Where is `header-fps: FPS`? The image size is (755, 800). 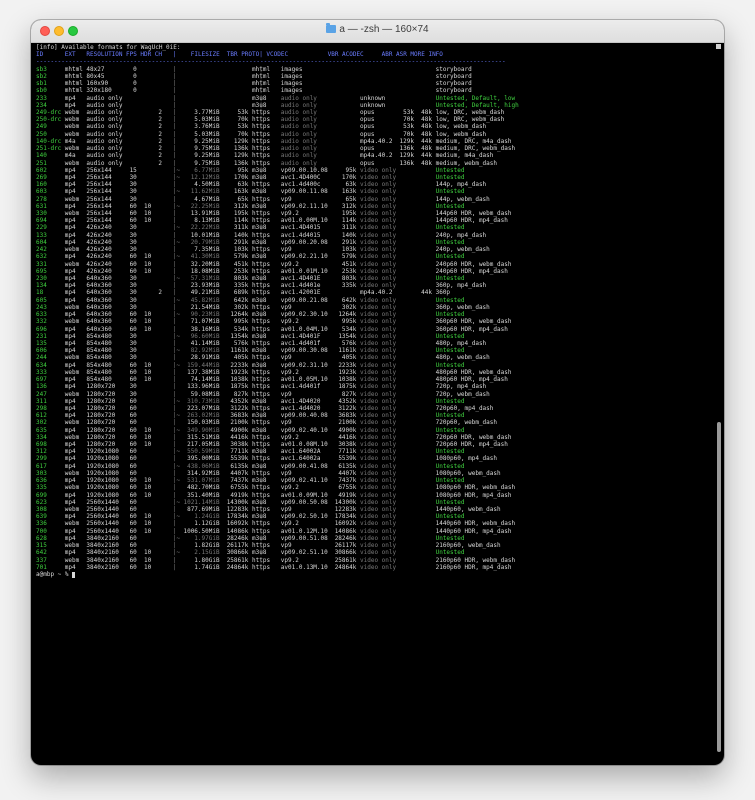 header-fps: FPS is located at coordinates (131, 55).